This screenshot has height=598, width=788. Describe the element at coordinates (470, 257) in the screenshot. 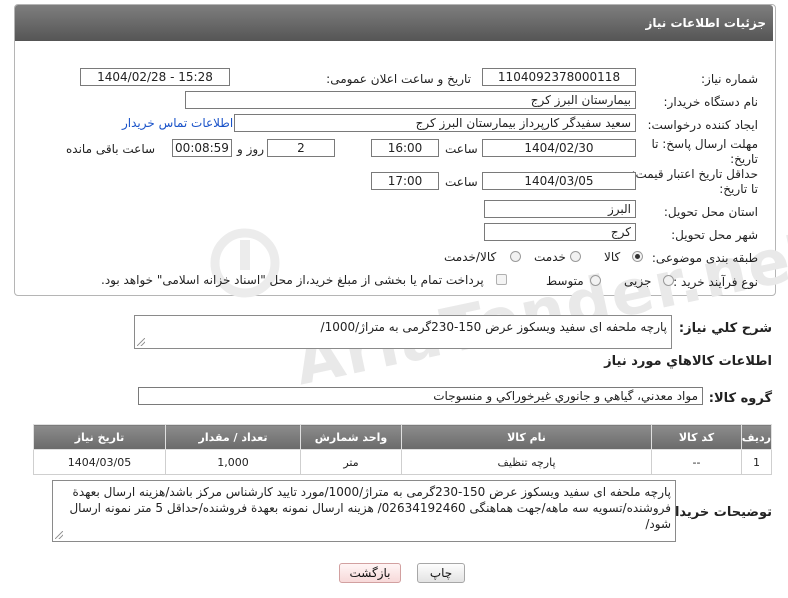

I see `category-option-goods-service: کالا/خدمت` at that location.